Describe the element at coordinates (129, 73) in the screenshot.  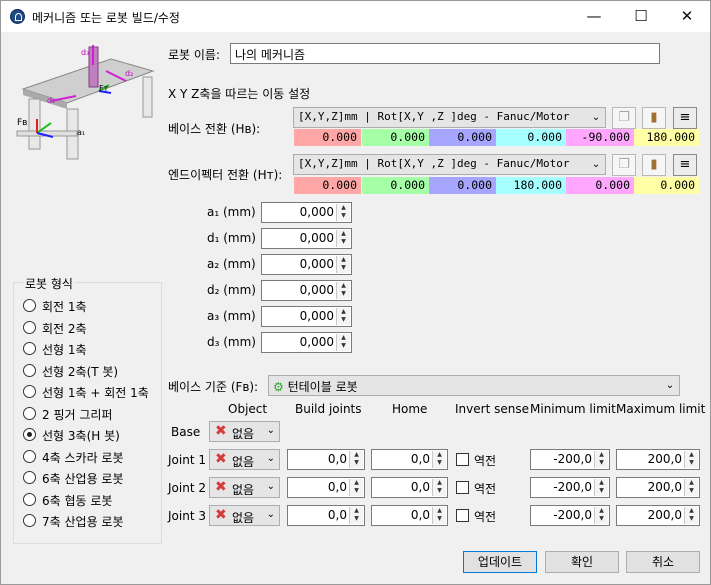
I see `d2-label: d₂` at that location.